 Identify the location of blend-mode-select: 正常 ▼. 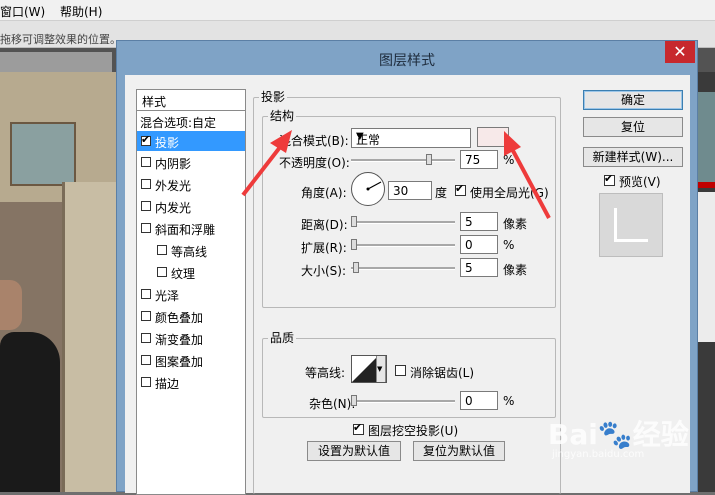
(411, 138).